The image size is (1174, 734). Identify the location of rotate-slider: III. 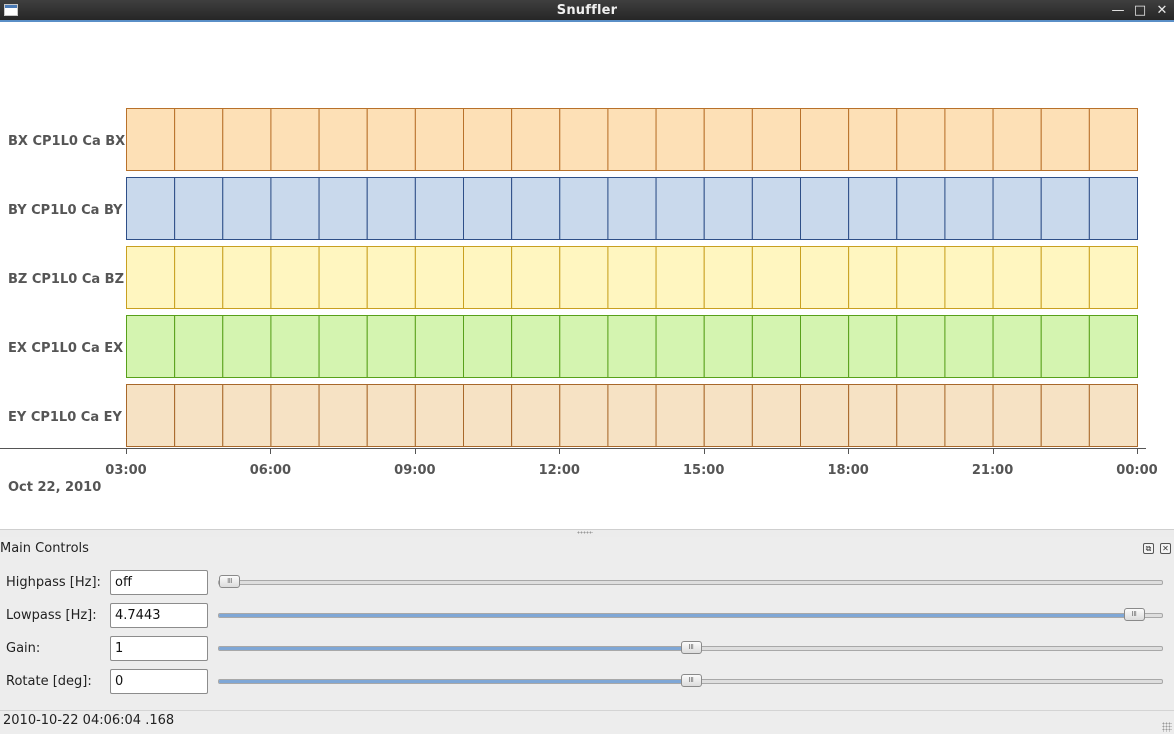
(690, 680).